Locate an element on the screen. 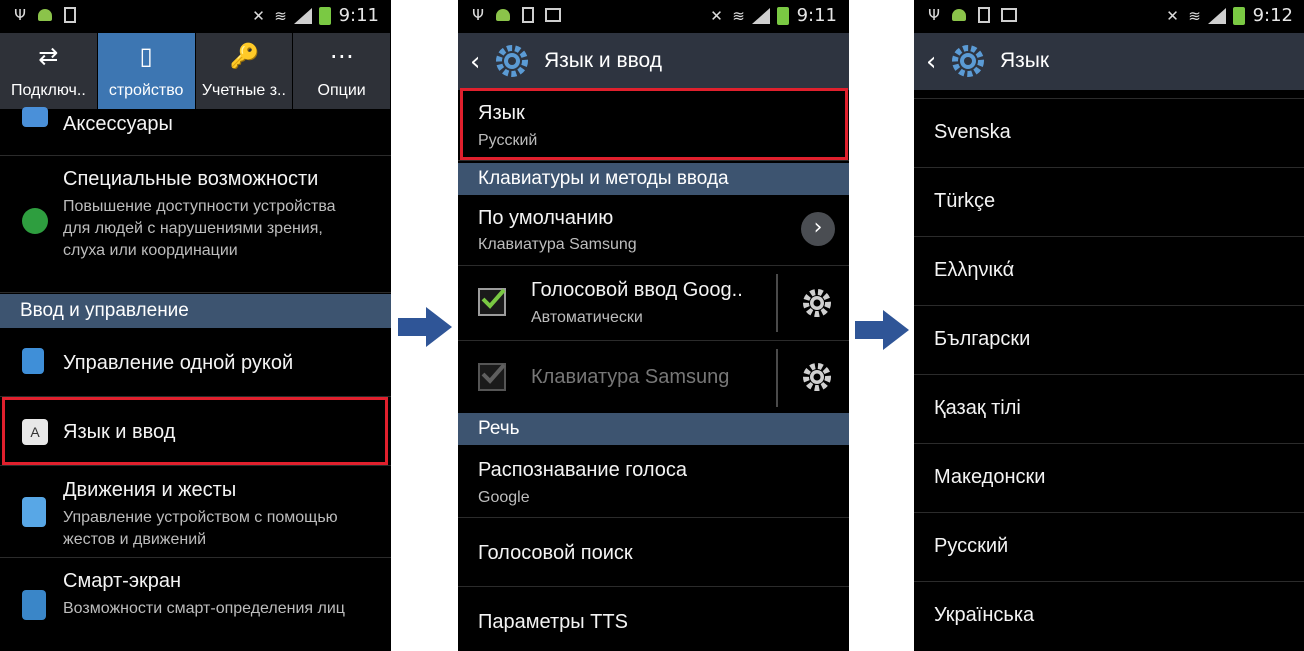 This screenshot has height=651, width=1304. motions-icon is located at coordinates (34, 512).